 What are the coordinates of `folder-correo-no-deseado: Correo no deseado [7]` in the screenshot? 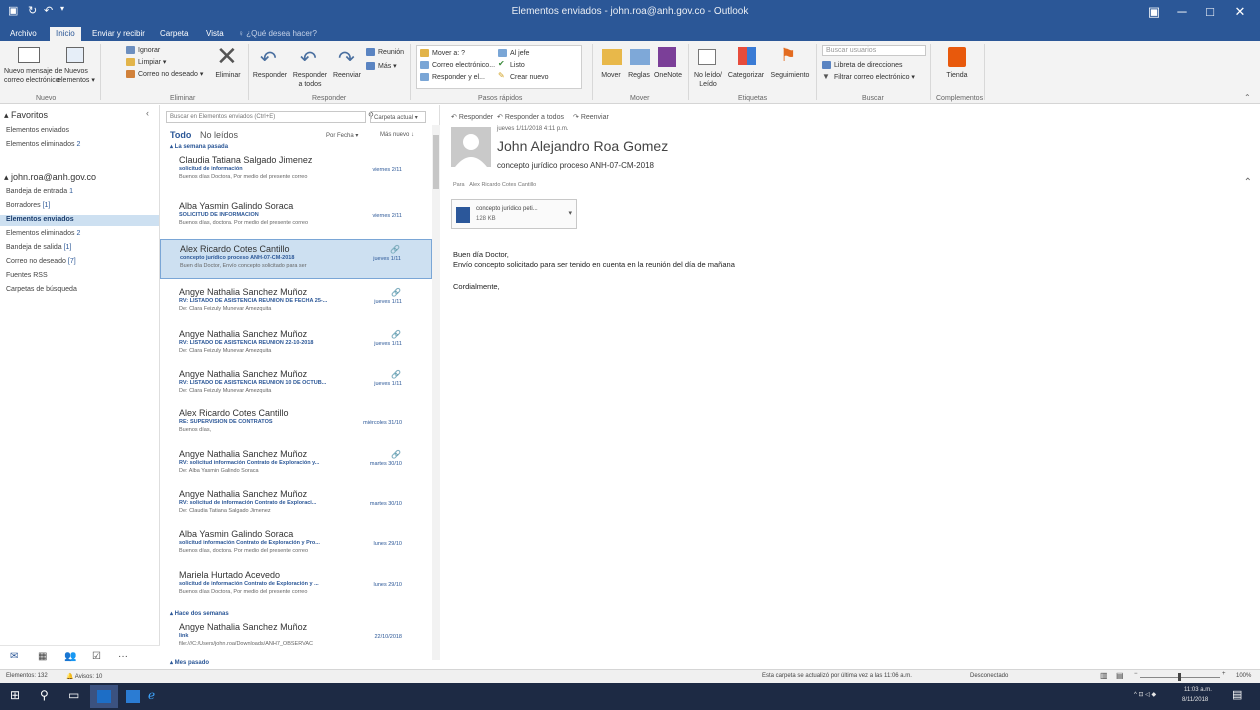 It's located at (41, 261).